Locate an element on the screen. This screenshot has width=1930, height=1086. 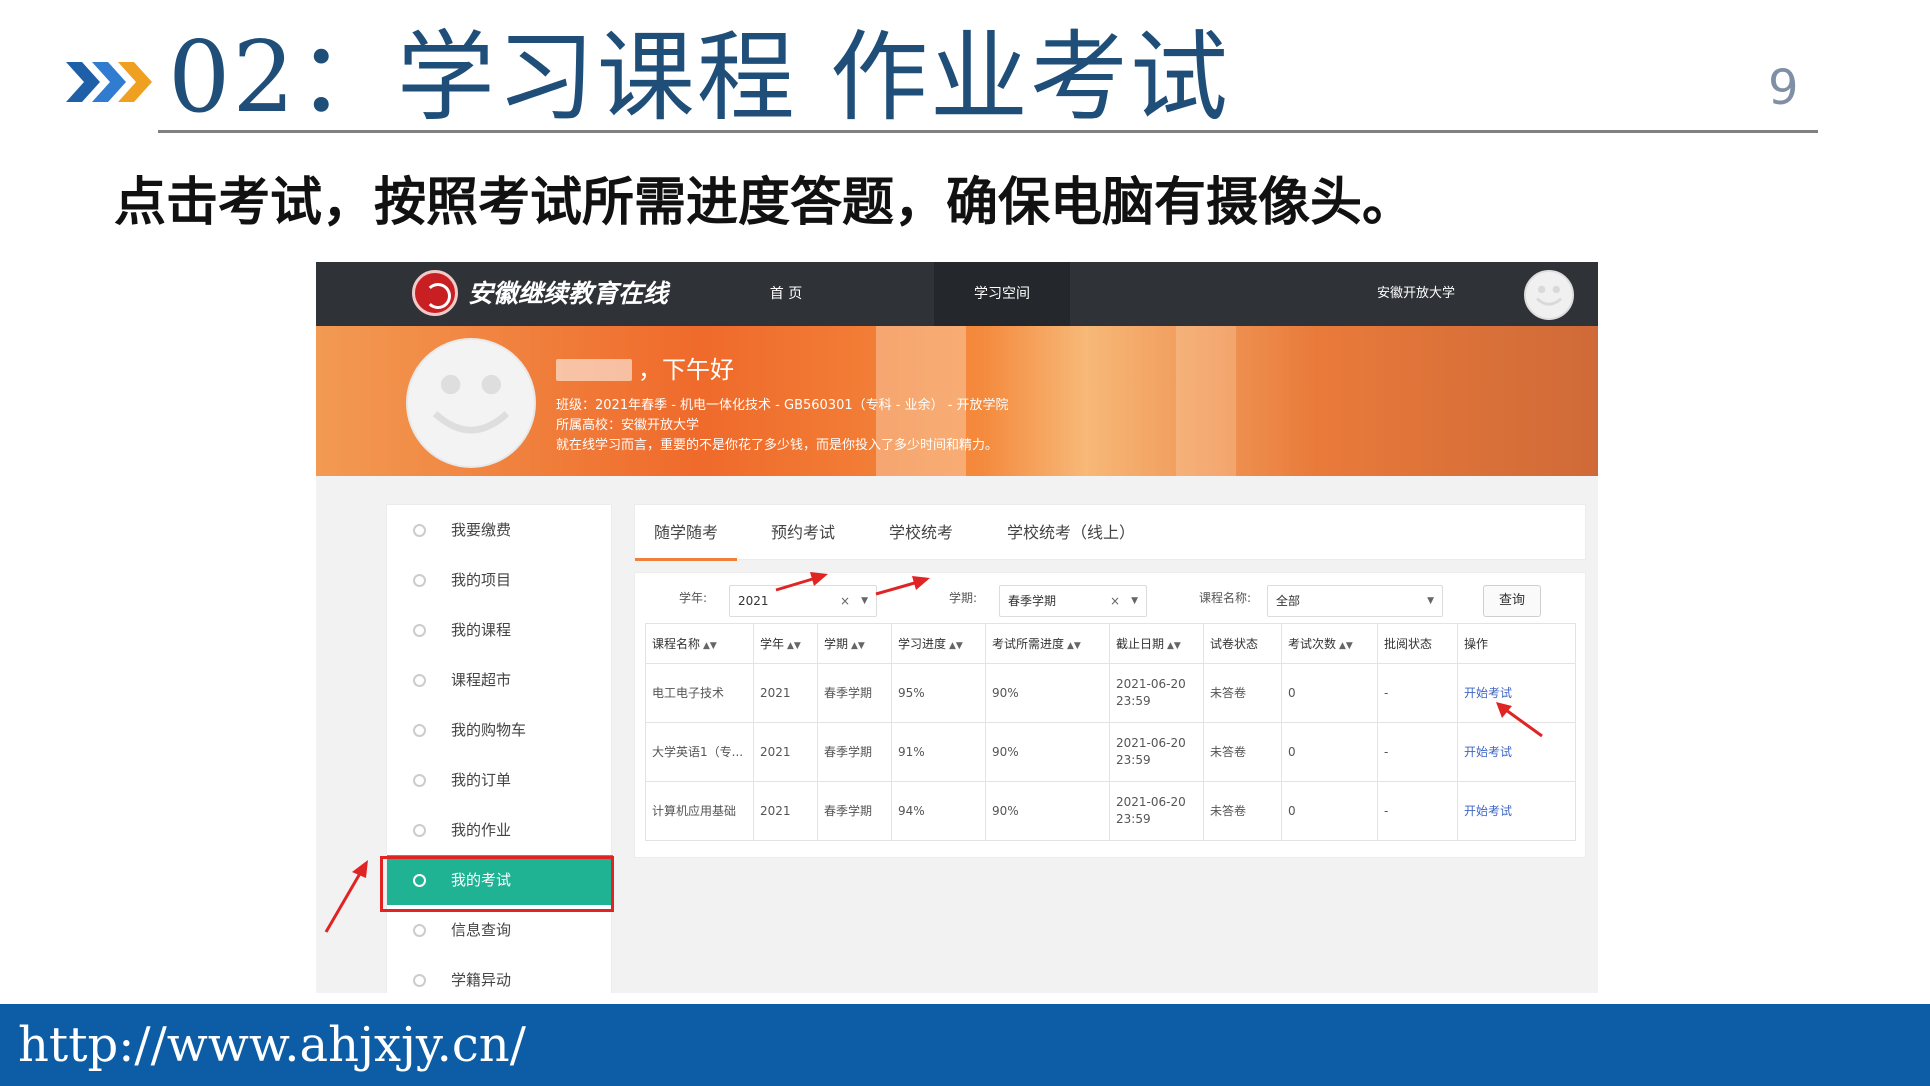
slide-title: 02：学习课程 作业考试 is located at coordinates (699, 78).